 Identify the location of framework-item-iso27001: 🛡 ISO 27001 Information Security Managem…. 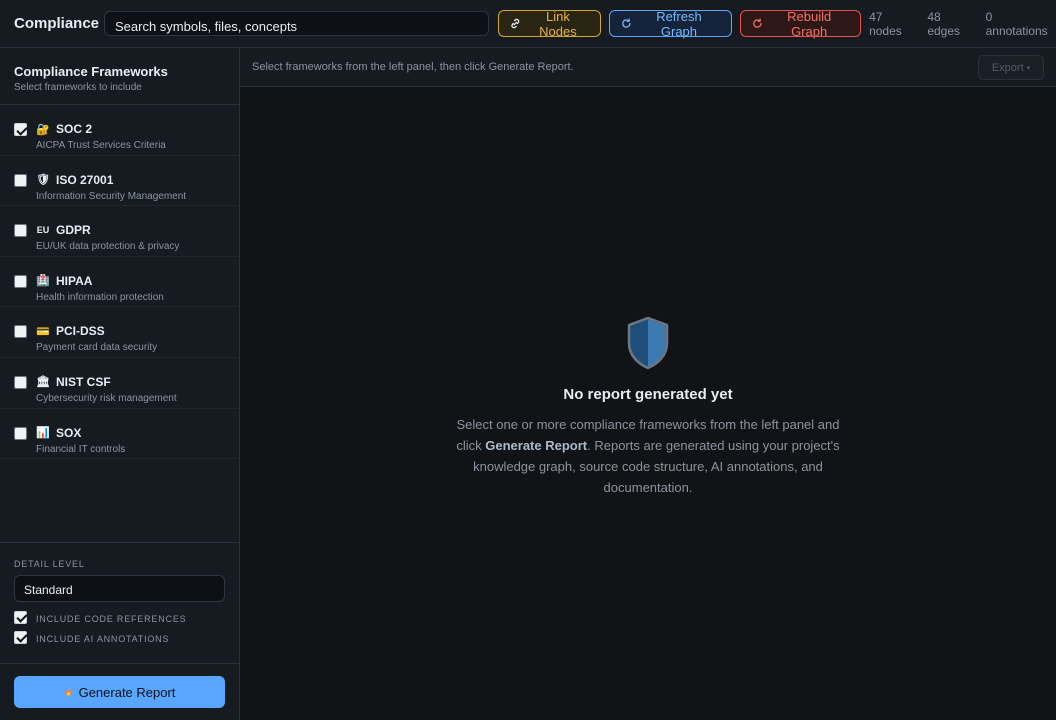
(119, 181).